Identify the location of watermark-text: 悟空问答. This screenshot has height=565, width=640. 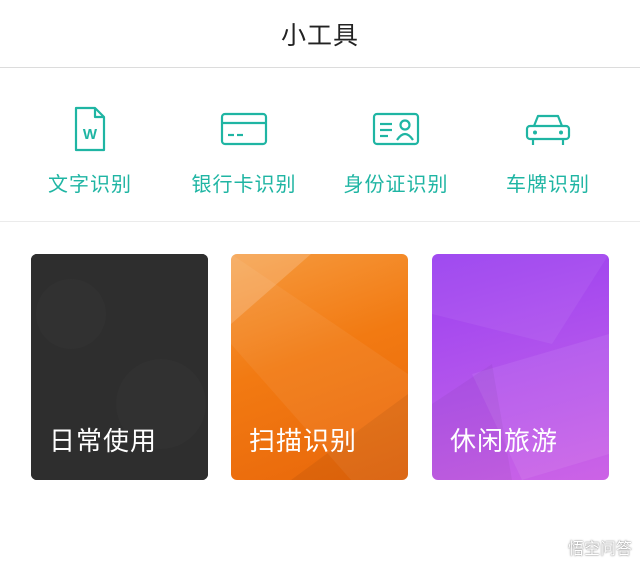
(599, 548).